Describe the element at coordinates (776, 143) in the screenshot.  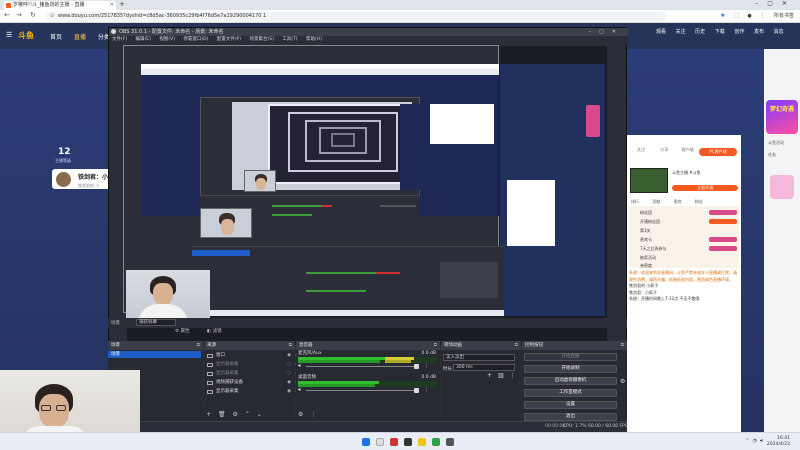
I see `far-right-activity: 斗鱼活动` at that location.